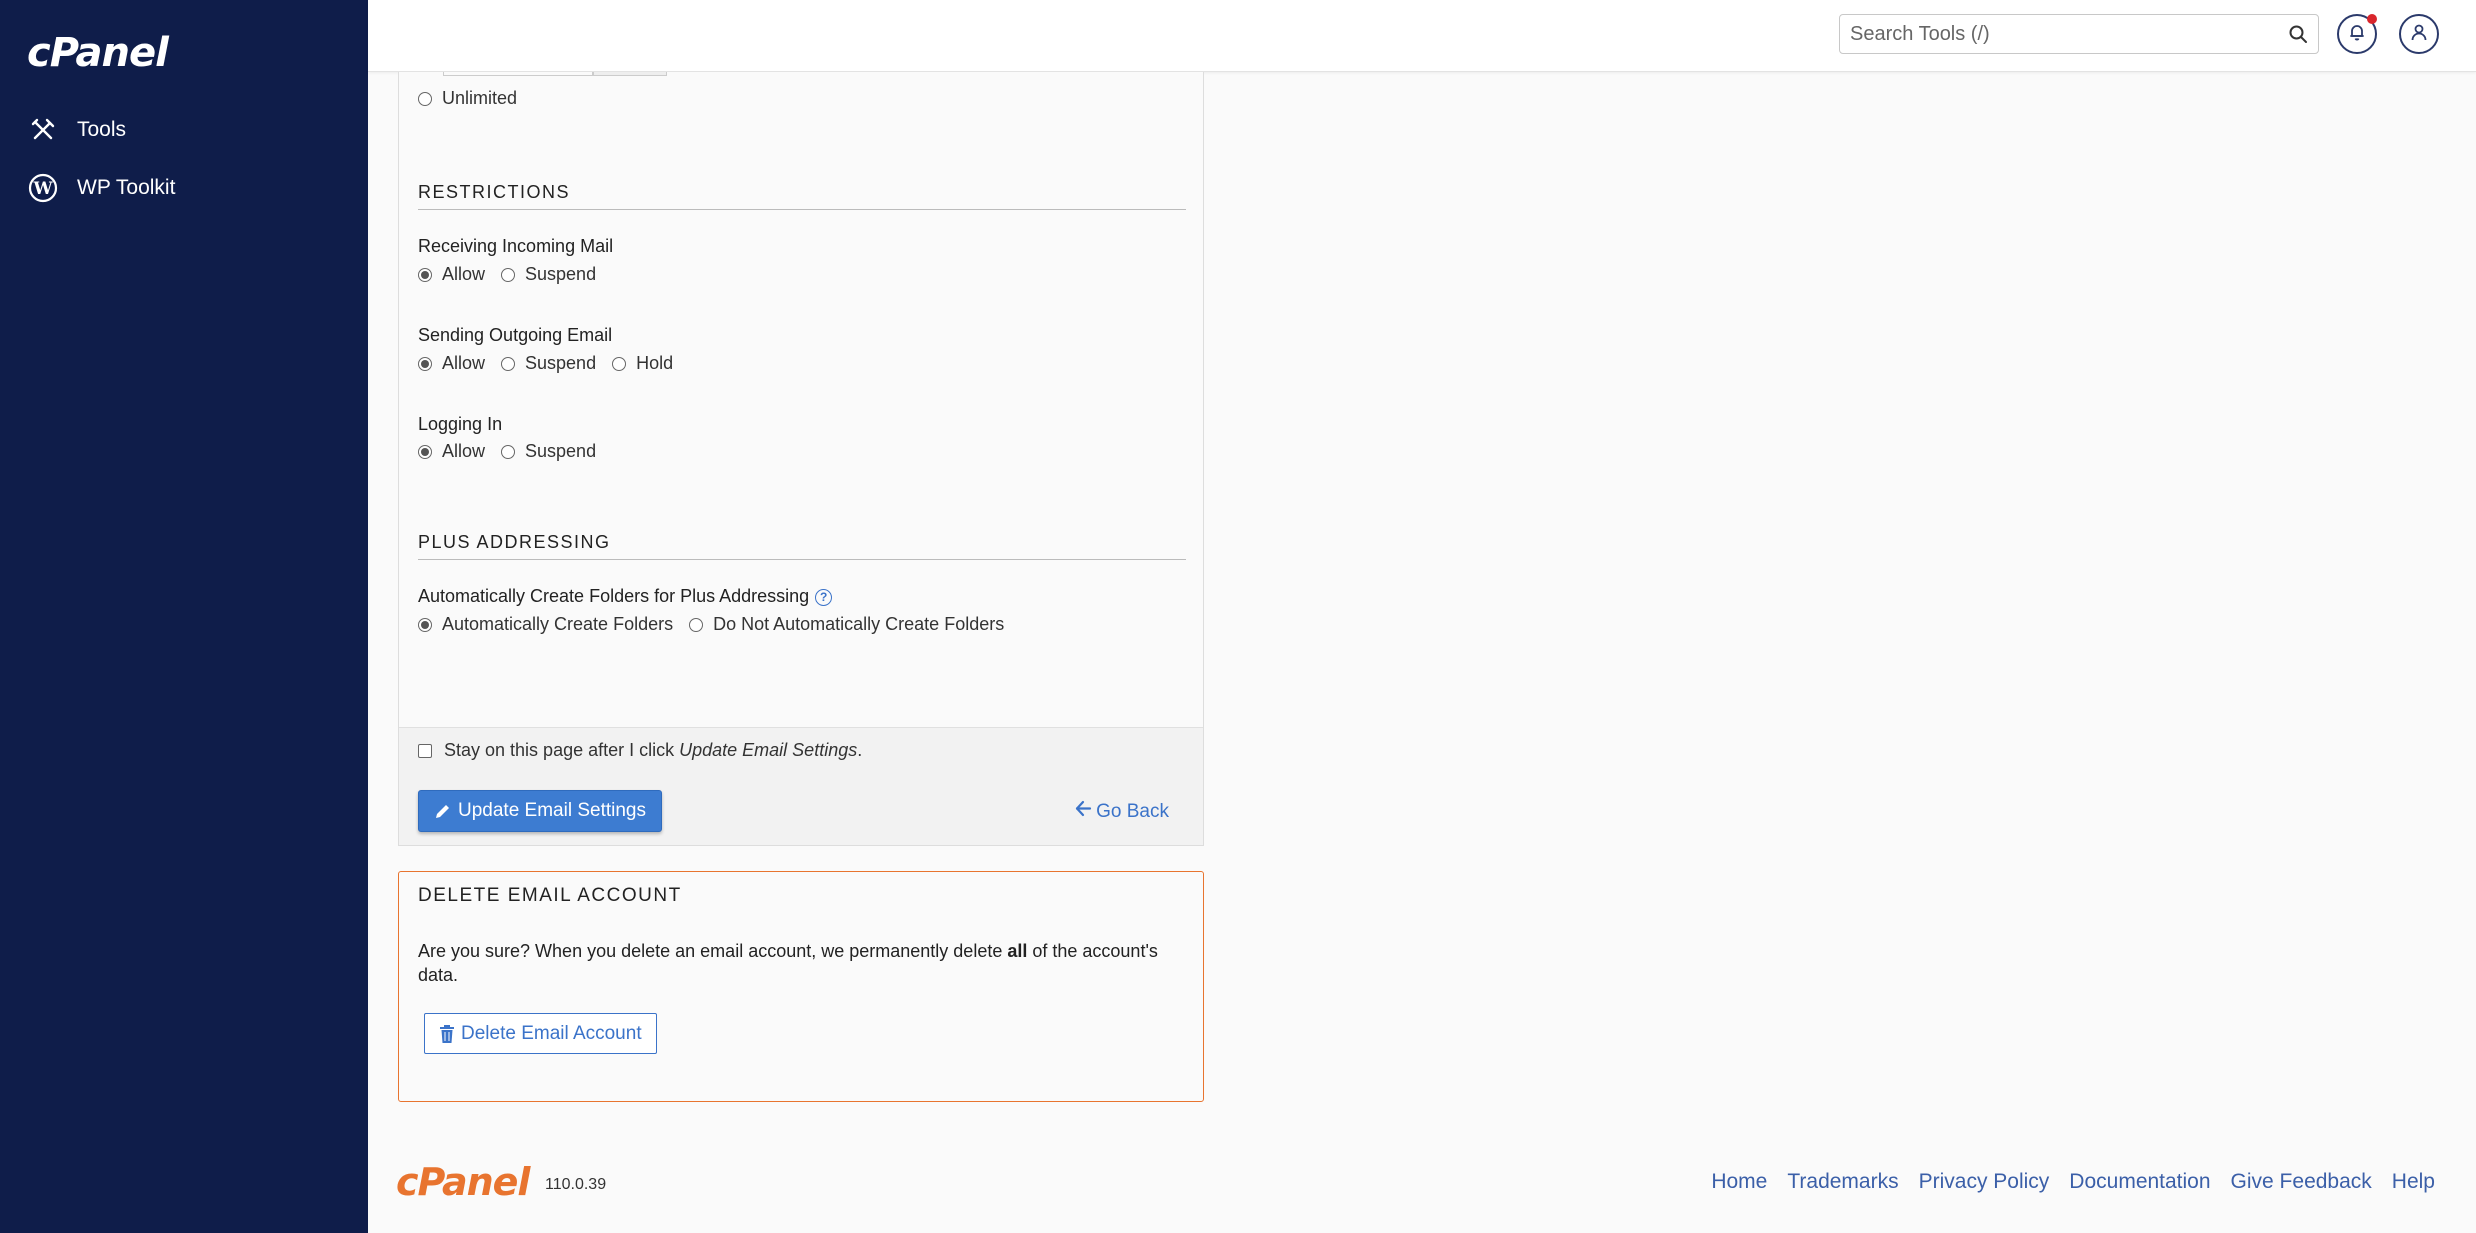 This screenshot has width=2476, height=1233. What do you see at coordinates (126, 187) in the screenshot?
I see `sidebar-item-label: WP Toolkit` at bounding box center [126, 187].